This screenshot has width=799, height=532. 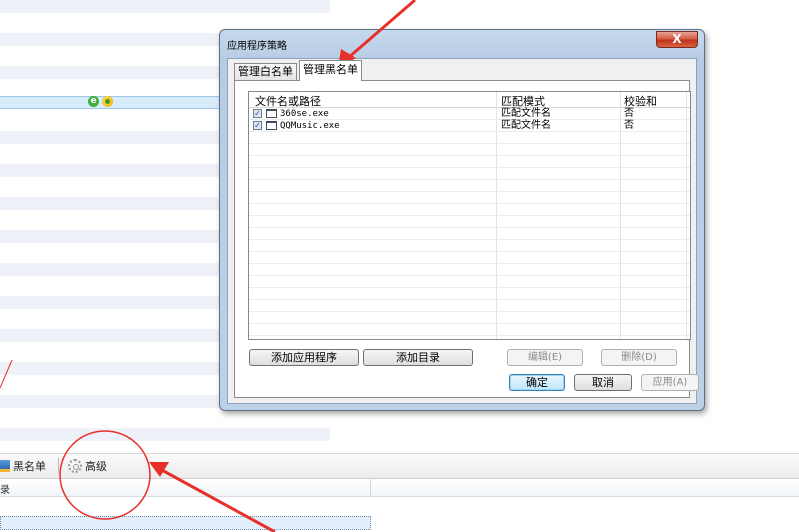 I want to click on column-header-file: 文件名或路径, so click(x=288, y=101).